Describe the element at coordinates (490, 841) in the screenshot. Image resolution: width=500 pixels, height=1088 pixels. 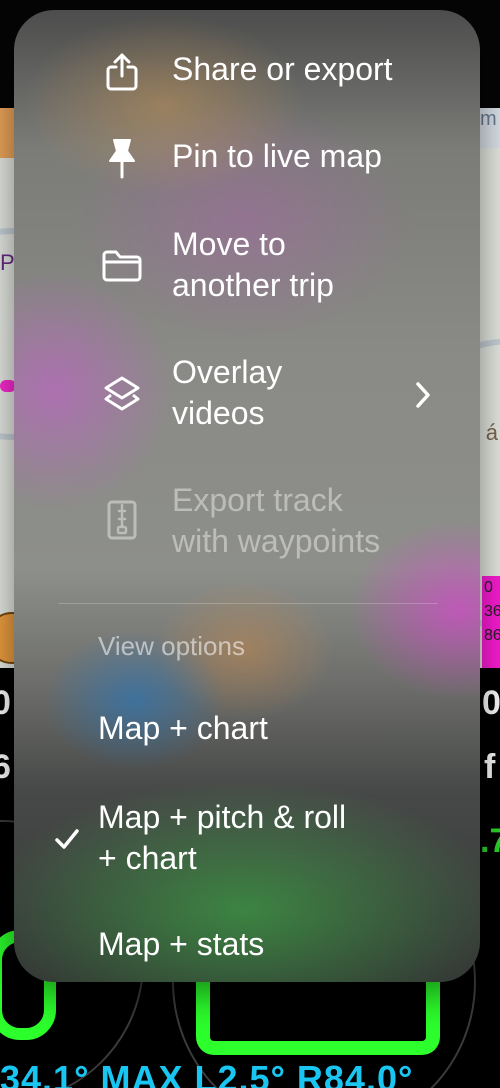
I see `stat-value: .7` at that location.